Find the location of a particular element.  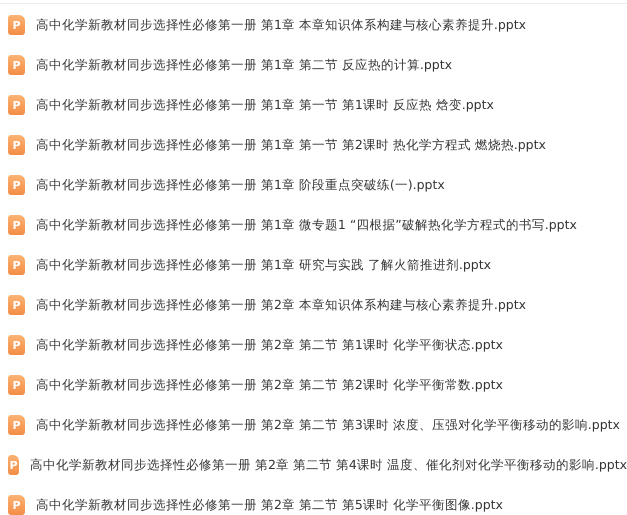

file-name: 高中化学新教材同步选择性必修第一册 第2章 本章知识体系构建与核心素养提升.pptx is located at coordinates (281, 305).